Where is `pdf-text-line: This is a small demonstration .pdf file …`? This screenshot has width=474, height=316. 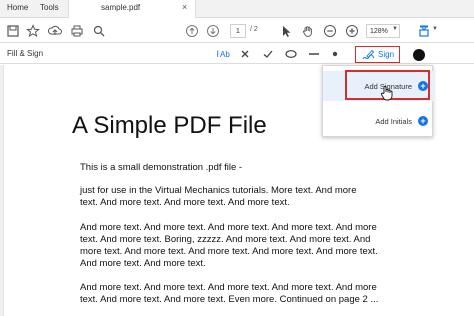
pdf-text-line: This is a small demonstration .pdf file … is located at coordinates (161, 167).